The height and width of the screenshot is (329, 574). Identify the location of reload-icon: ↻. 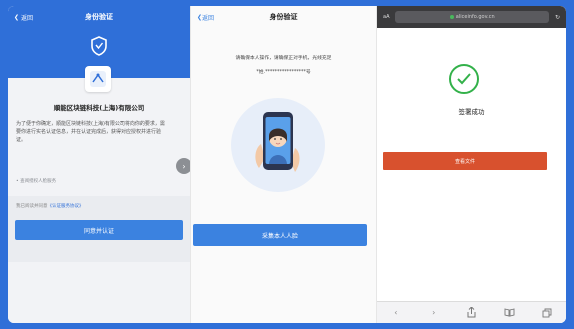
(557, 17).